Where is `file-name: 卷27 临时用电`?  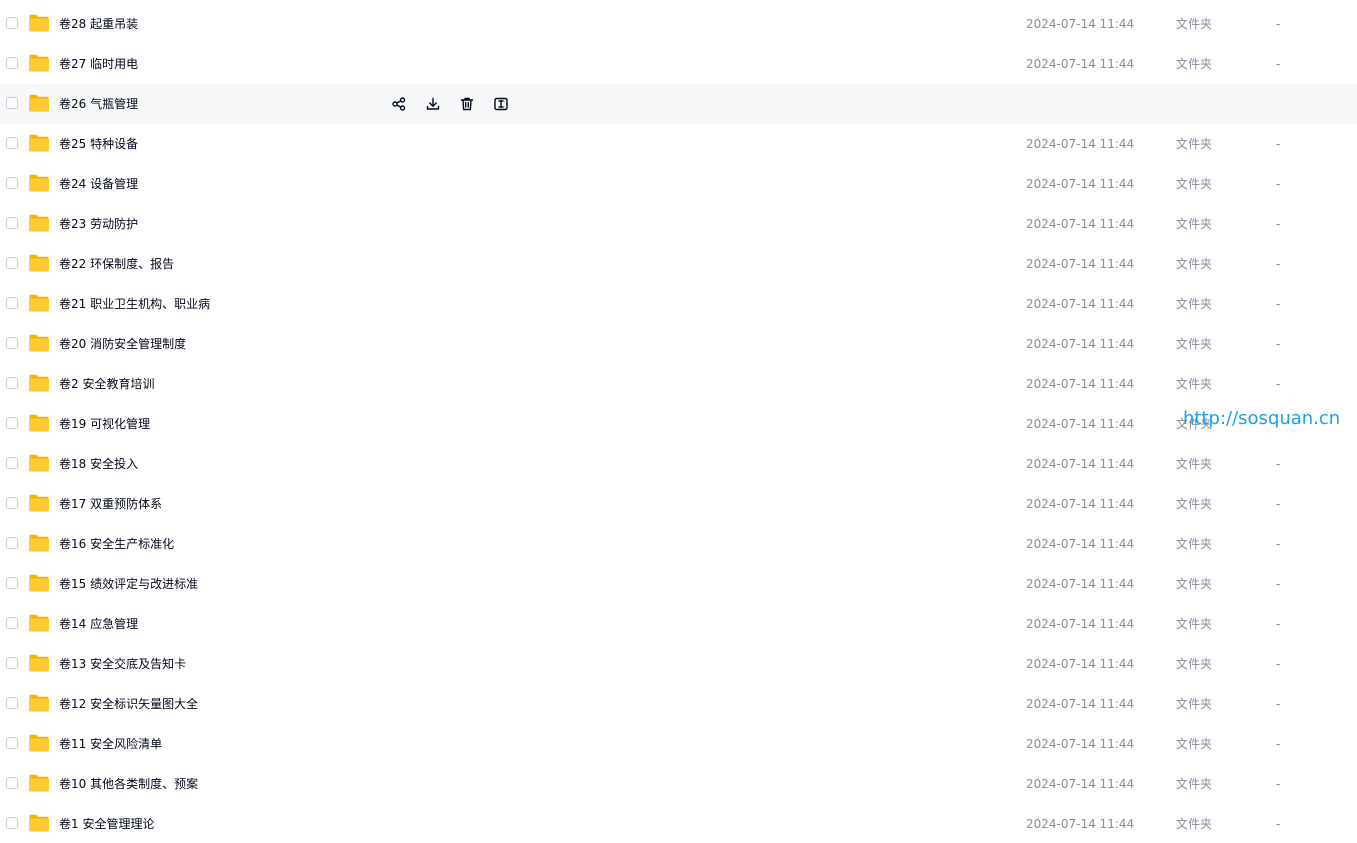 file-name: 卷27 临时用电 is located at coordinates (98, 64).